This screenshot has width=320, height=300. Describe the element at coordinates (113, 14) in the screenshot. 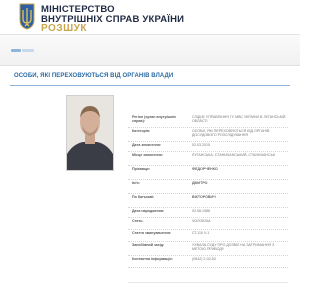

I see `ministry-title: МІНІСТЕРСТВО ВНУТРІШНІХ СПРАВ УКРАЇНИ` at that location.